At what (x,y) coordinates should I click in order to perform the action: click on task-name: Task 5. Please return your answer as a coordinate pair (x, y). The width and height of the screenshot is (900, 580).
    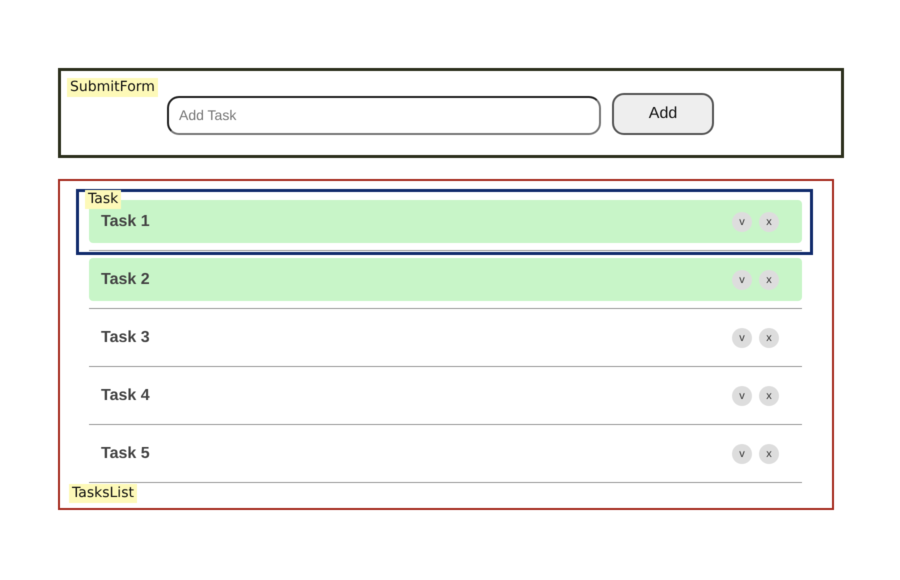
    Looking at the image, I should click on (125, 453).